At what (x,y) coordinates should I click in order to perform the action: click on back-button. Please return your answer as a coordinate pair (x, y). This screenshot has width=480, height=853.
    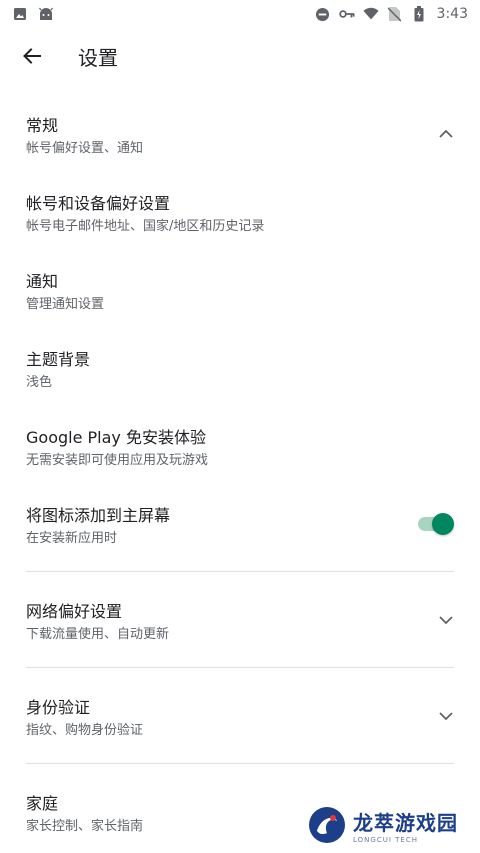
    Looking at the image, I should click on (32, 56).